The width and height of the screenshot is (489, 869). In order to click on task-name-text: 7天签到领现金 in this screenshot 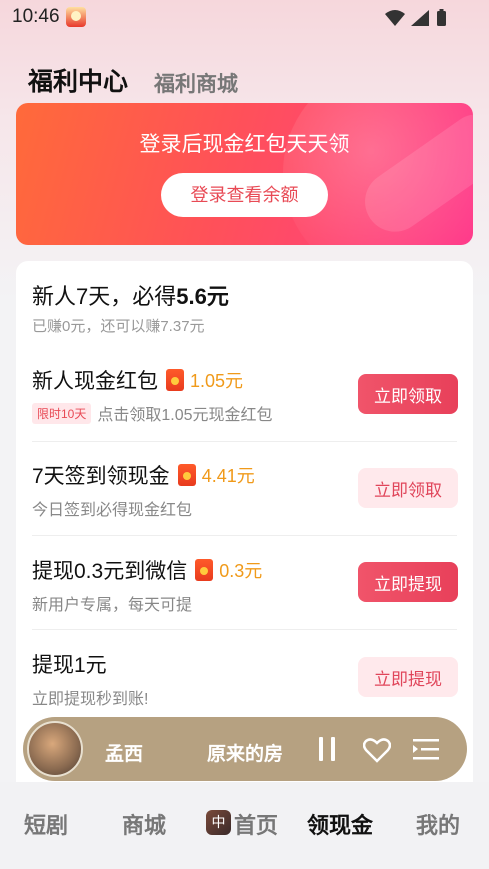, I will do `click(101, 476)`.